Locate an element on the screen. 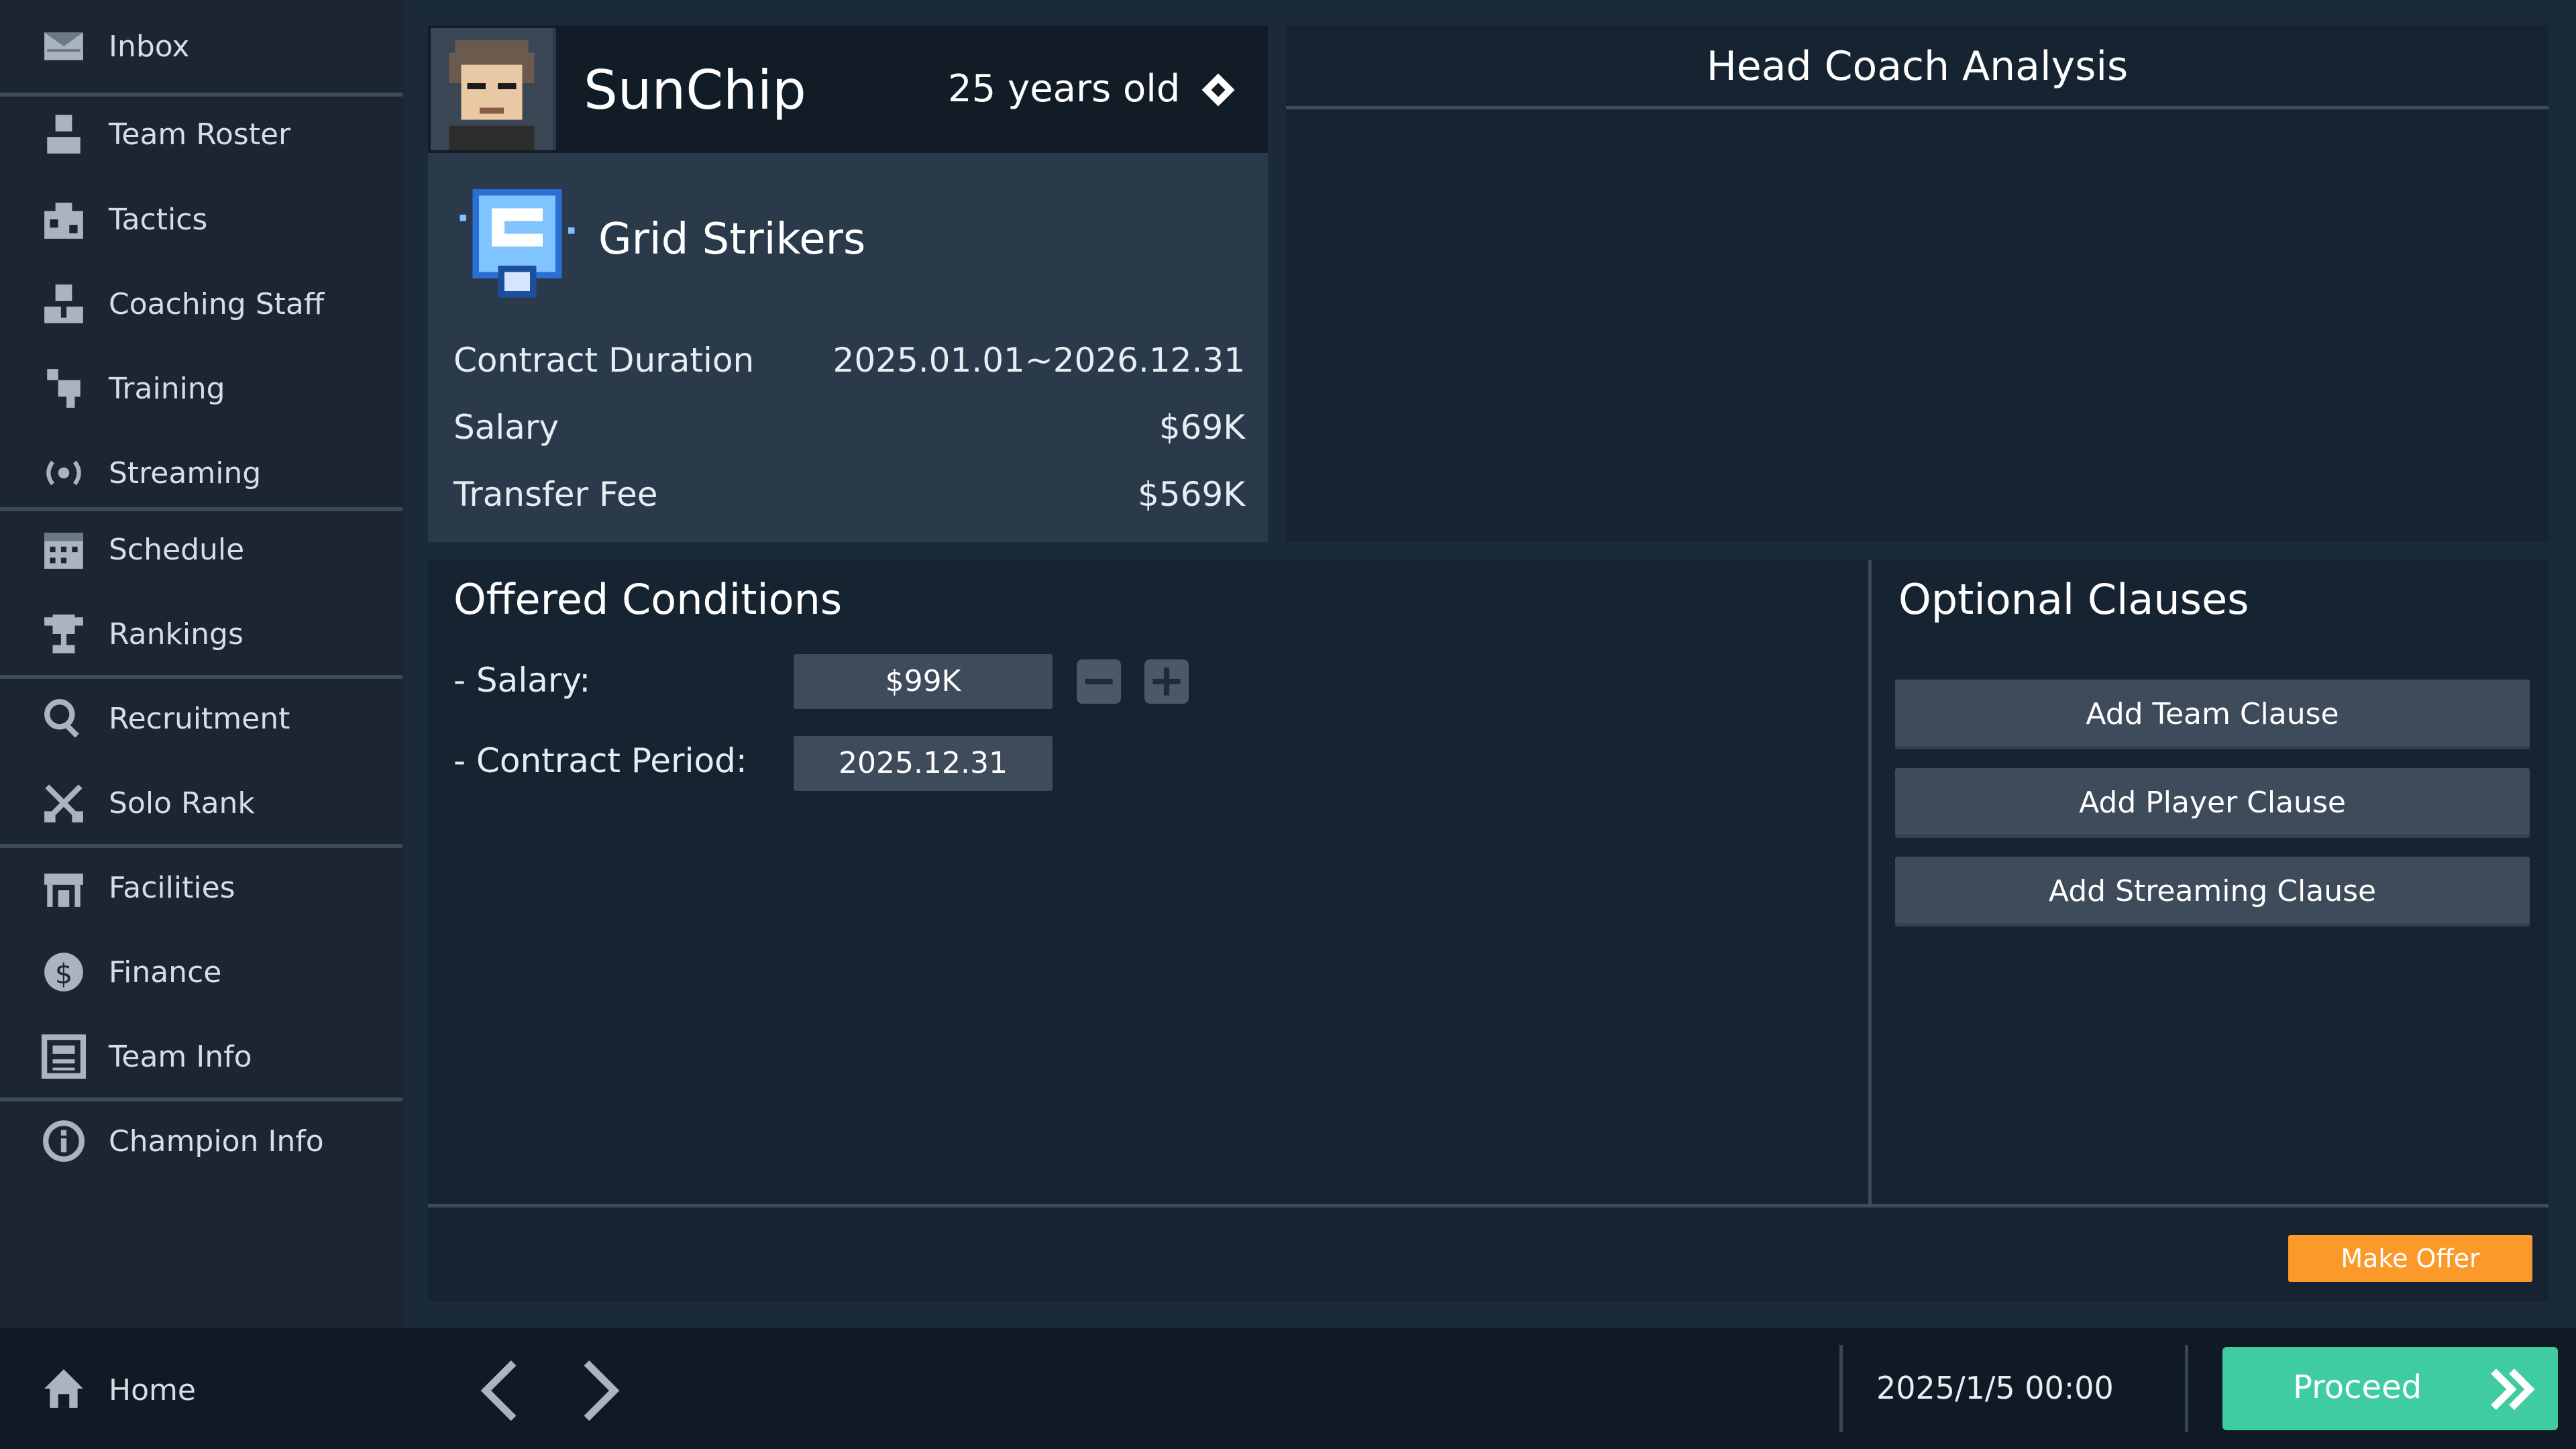 The image size is (2576, 1449). sidebar-item-label: Recruitment is located at coordinates (199, 718).